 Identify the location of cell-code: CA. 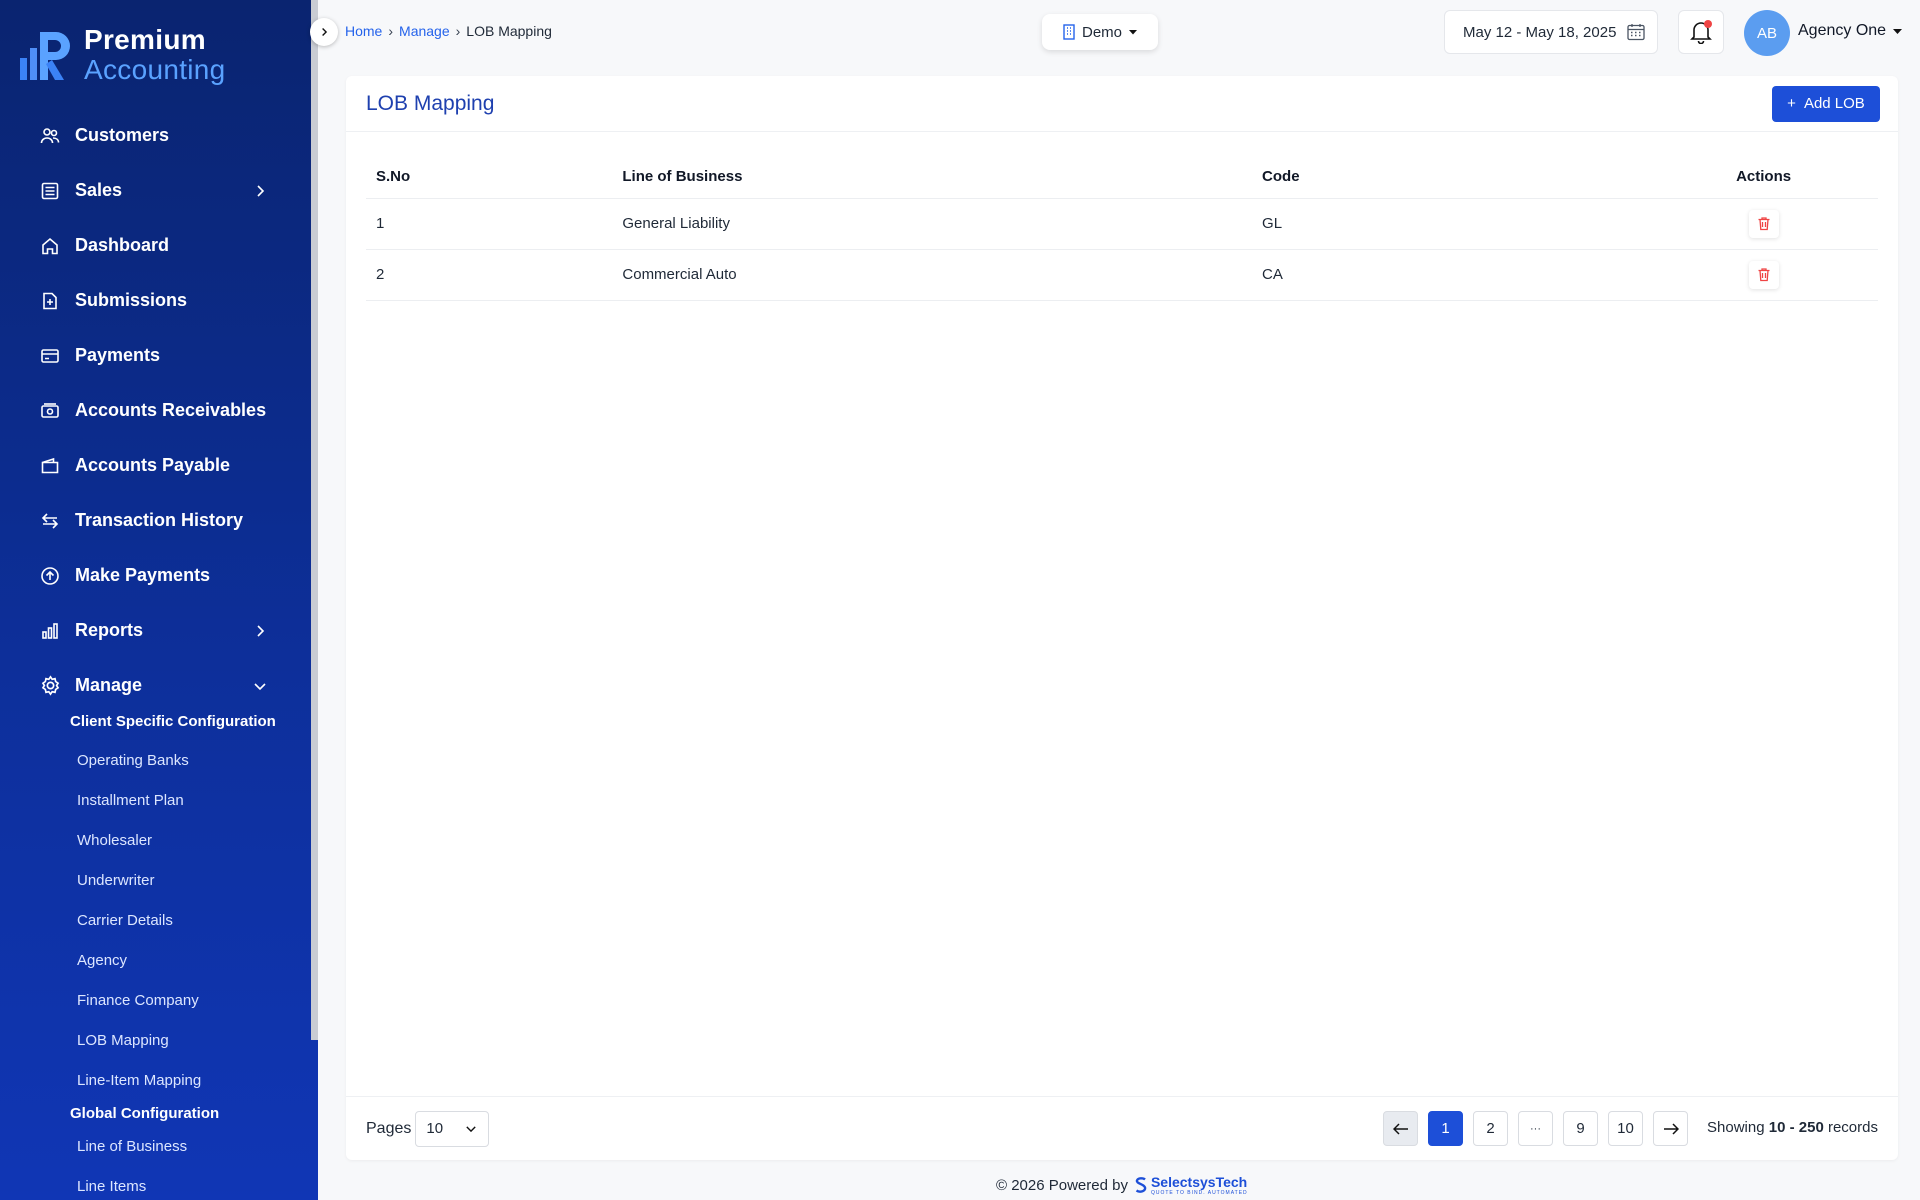
(1456, 275).